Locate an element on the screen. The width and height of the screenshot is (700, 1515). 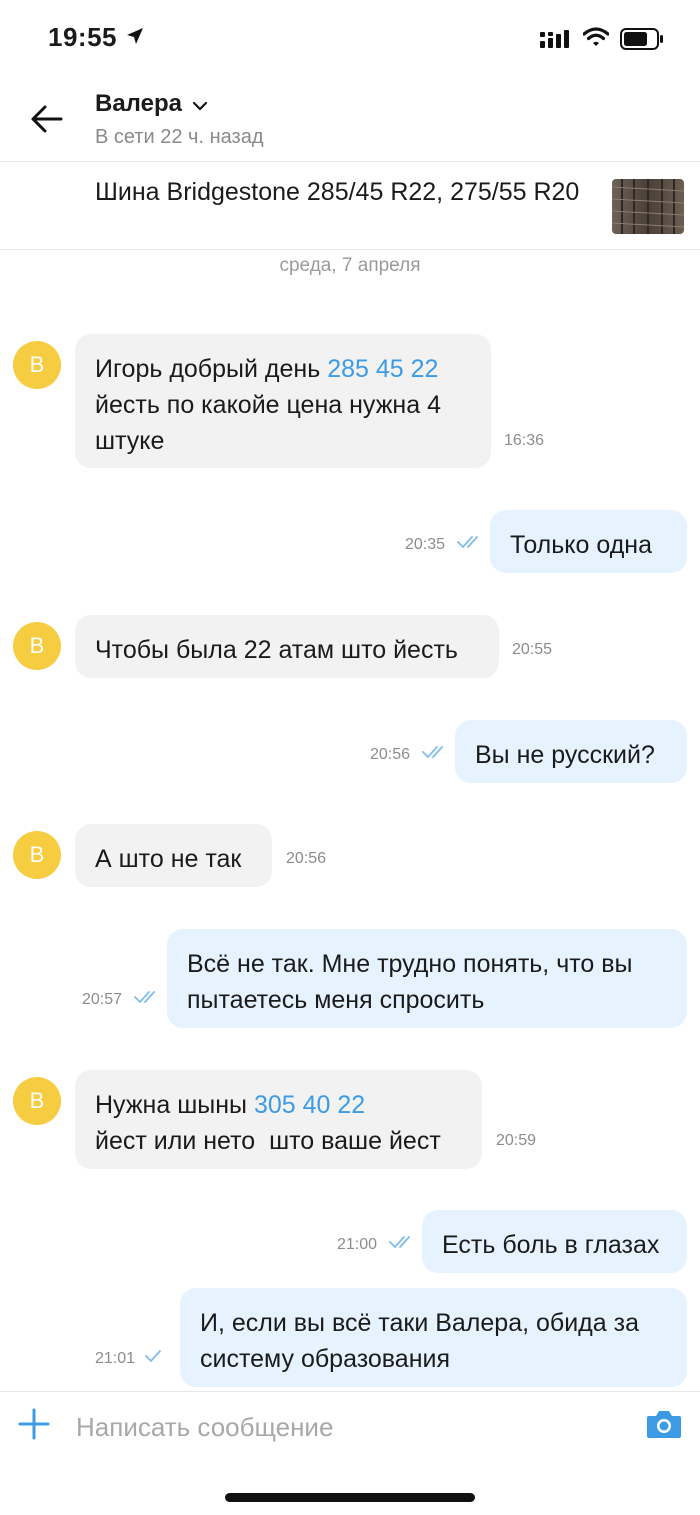
message-bubble-incoming: Чтобы была 22 атам што йесть is located at coordinates (287, 646).